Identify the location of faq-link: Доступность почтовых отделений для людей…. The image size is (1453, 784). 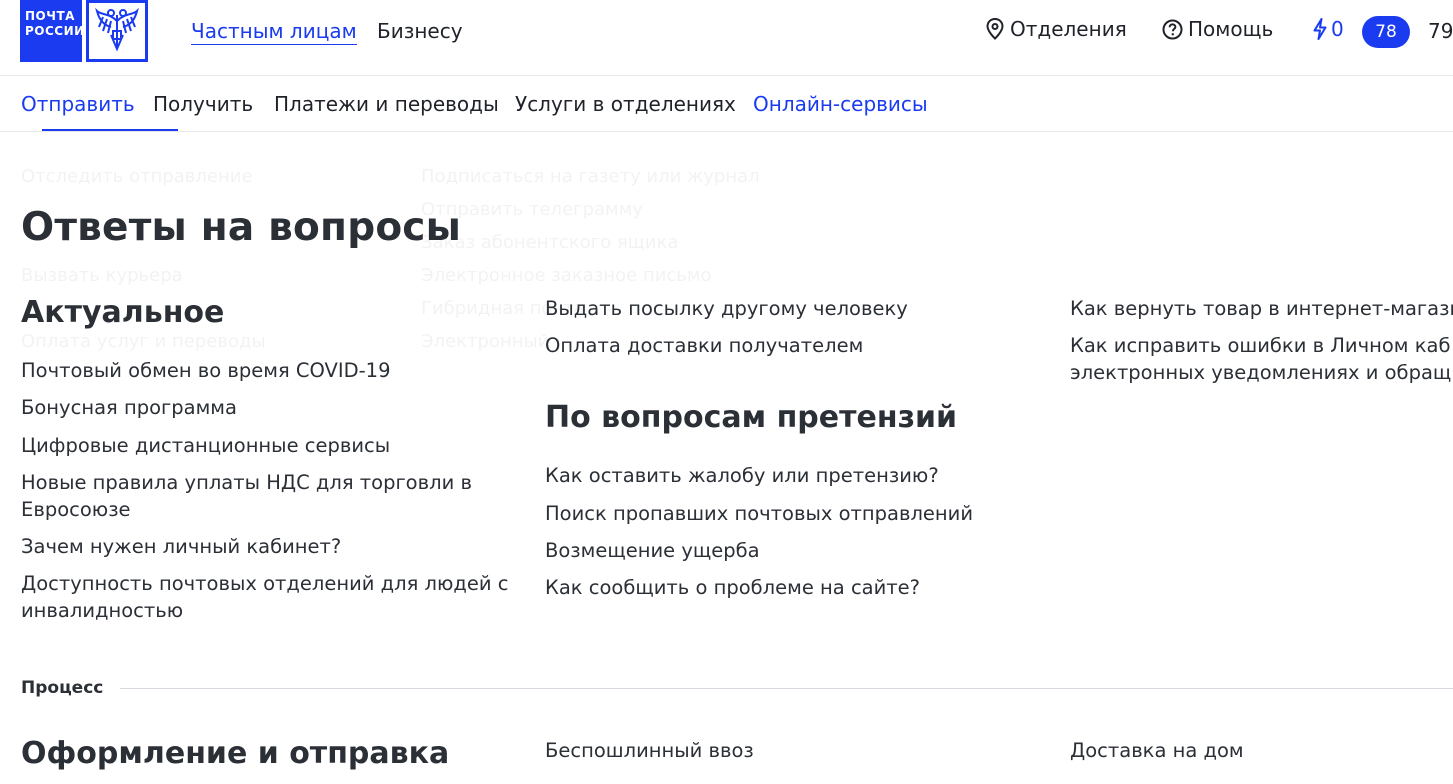
(271, 597).